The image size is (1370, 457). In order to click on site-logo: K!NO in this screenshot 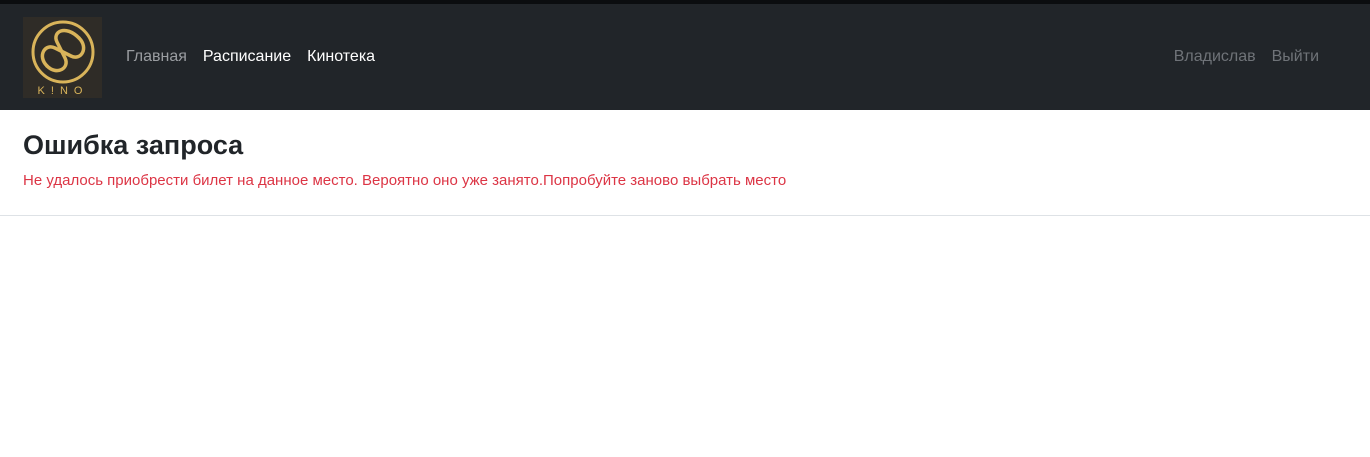, I will do `click(62, 57)`.